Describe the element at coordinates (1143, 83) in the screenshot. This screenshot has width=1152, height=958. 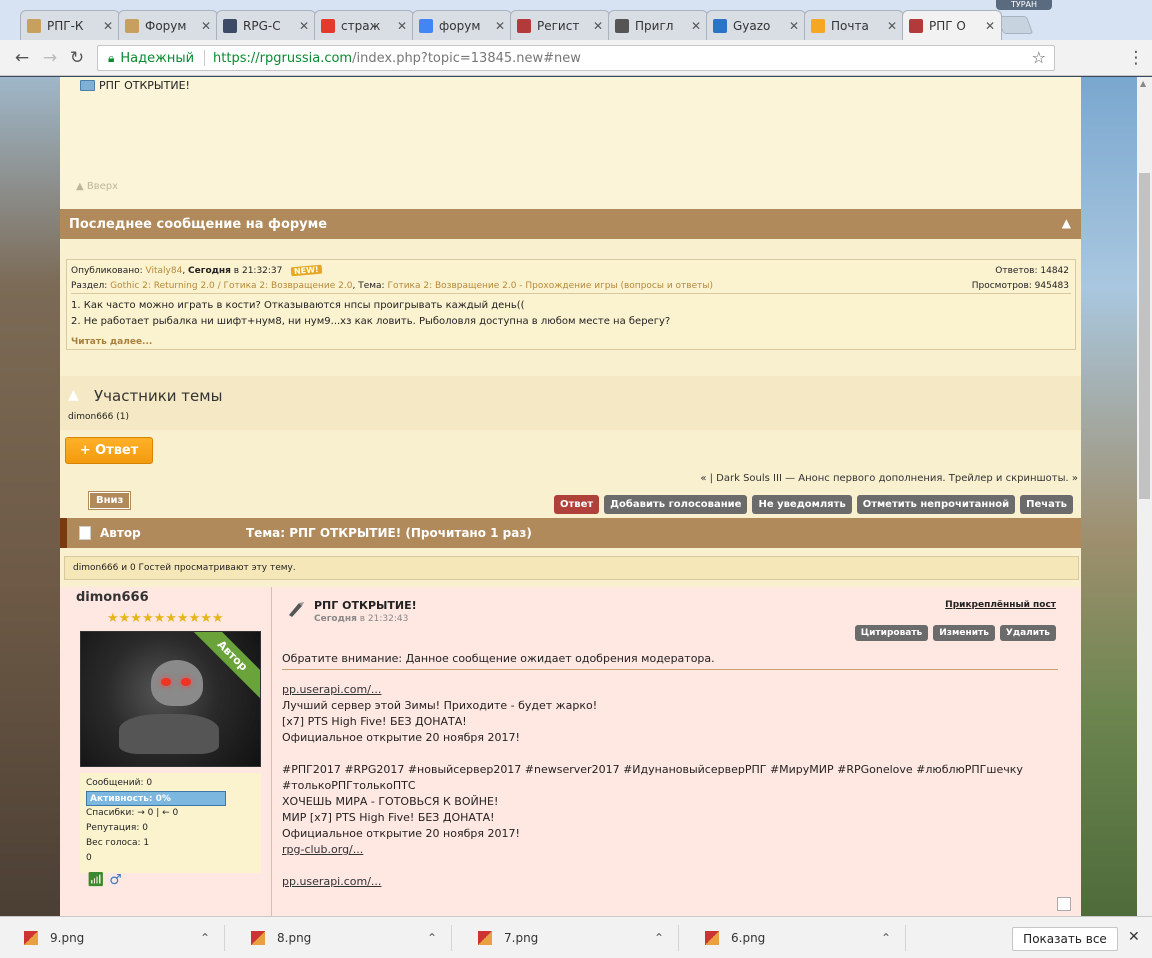
I see `scroll-up-icon: ▲` at that location.